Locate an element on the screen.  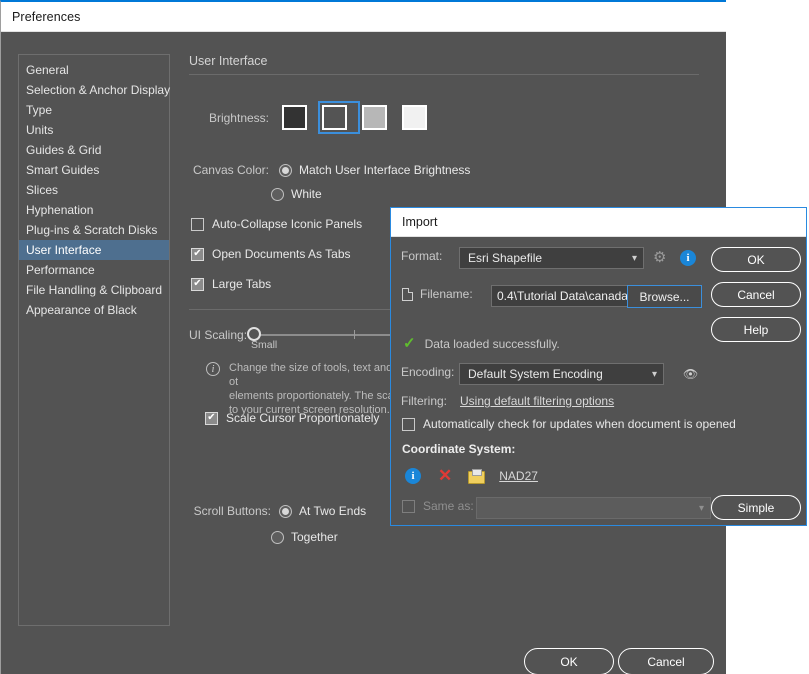
scale-cursor-row: Scale Cursor Proportionately is located at coordinates (292, 418).